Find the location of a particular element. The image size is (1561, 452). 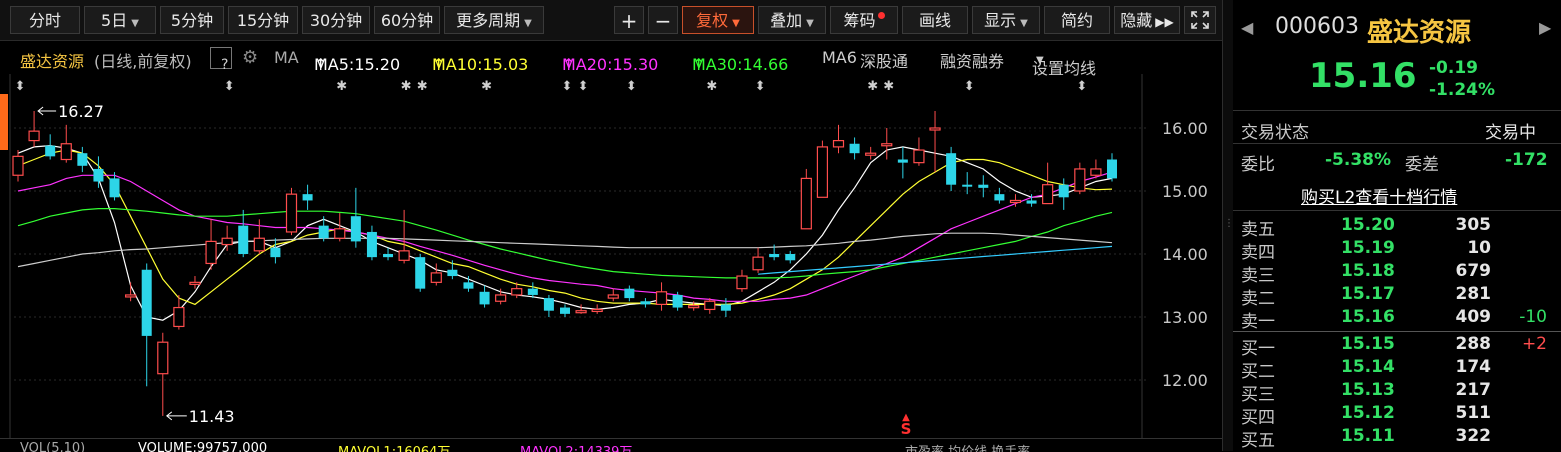

period-button-15min: 15分钟 is located at coordinates (263, 20).